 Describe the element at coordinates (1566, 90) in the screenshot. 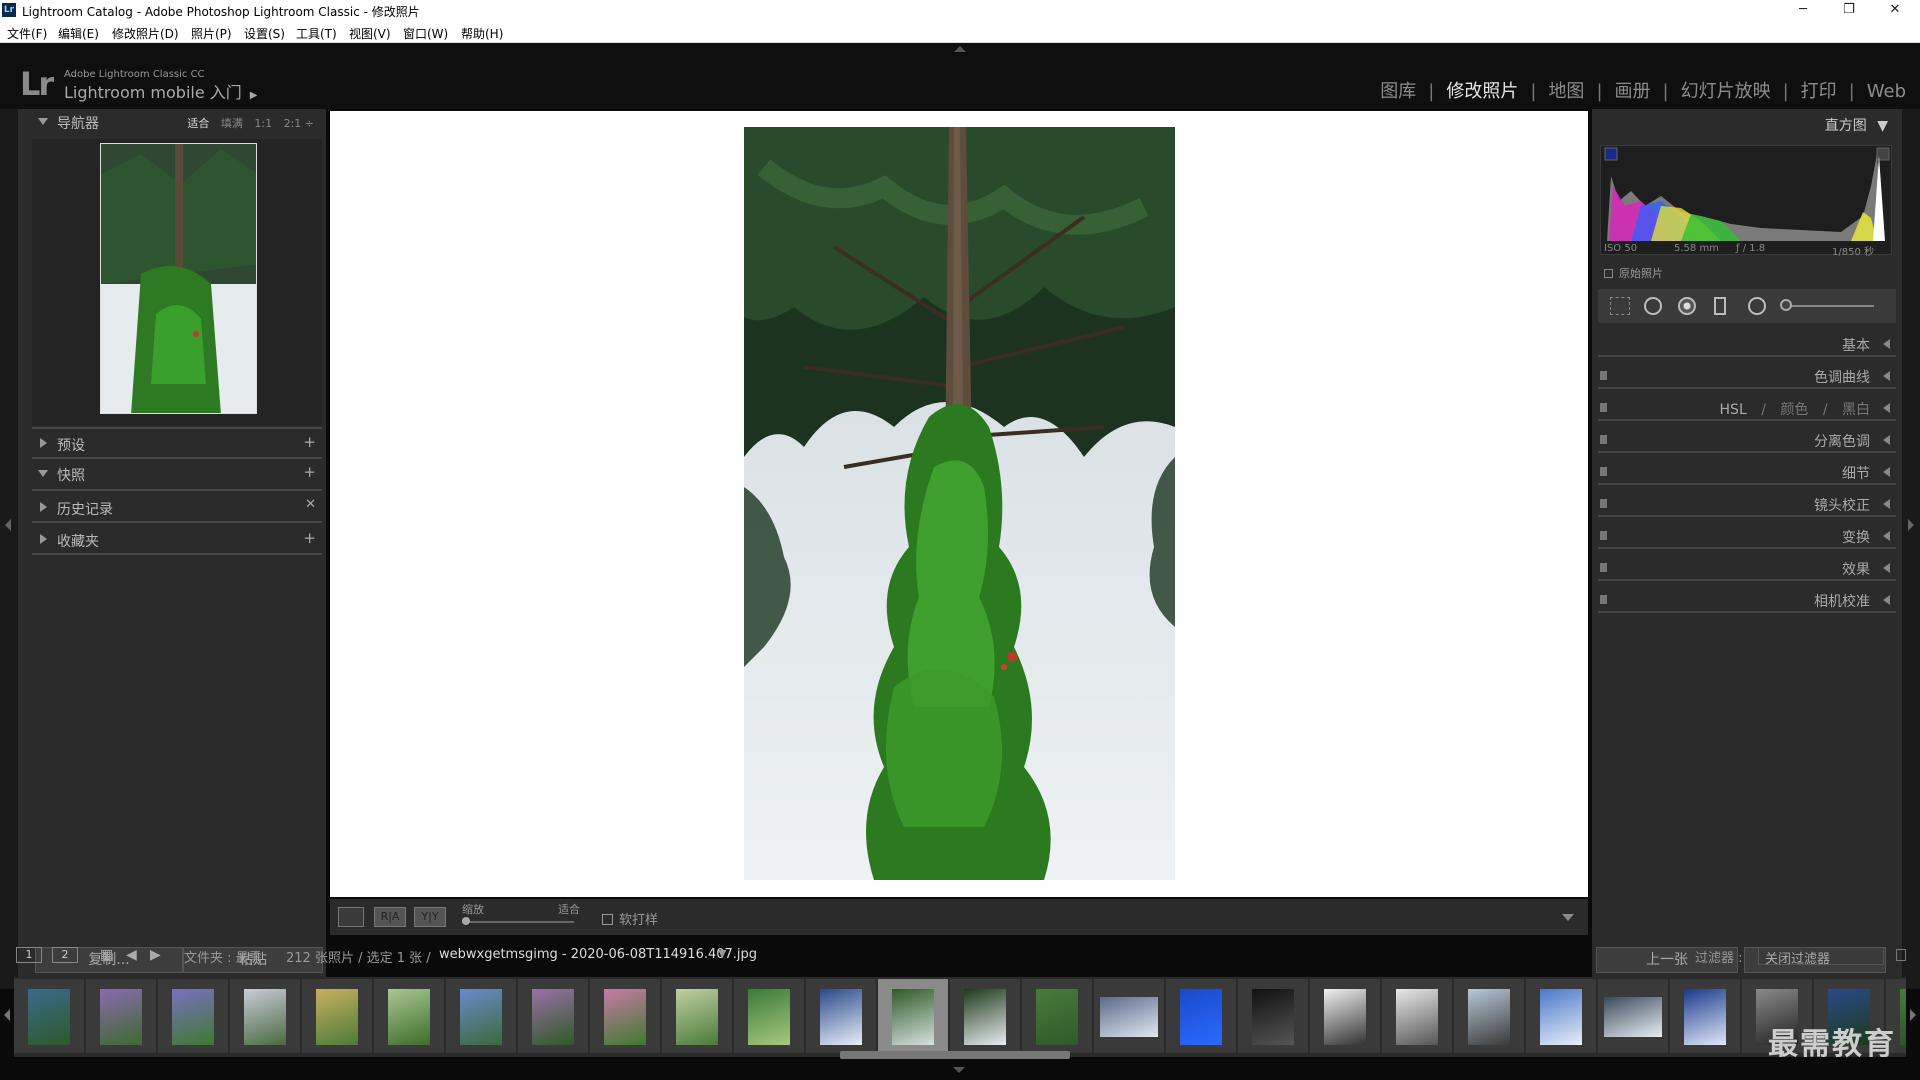

I see `module-2: 地图` at that location.